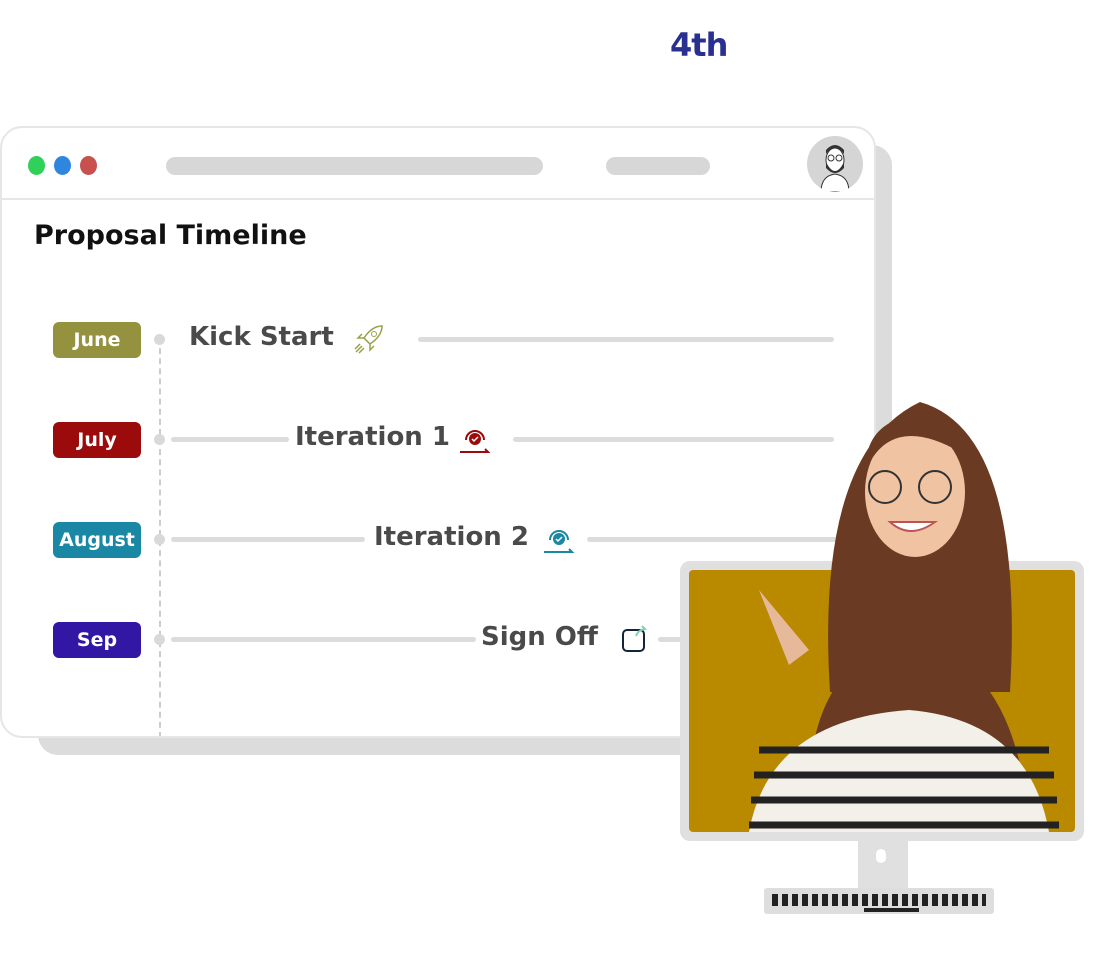  I want to click on green-dot-button, so click(36, 165).